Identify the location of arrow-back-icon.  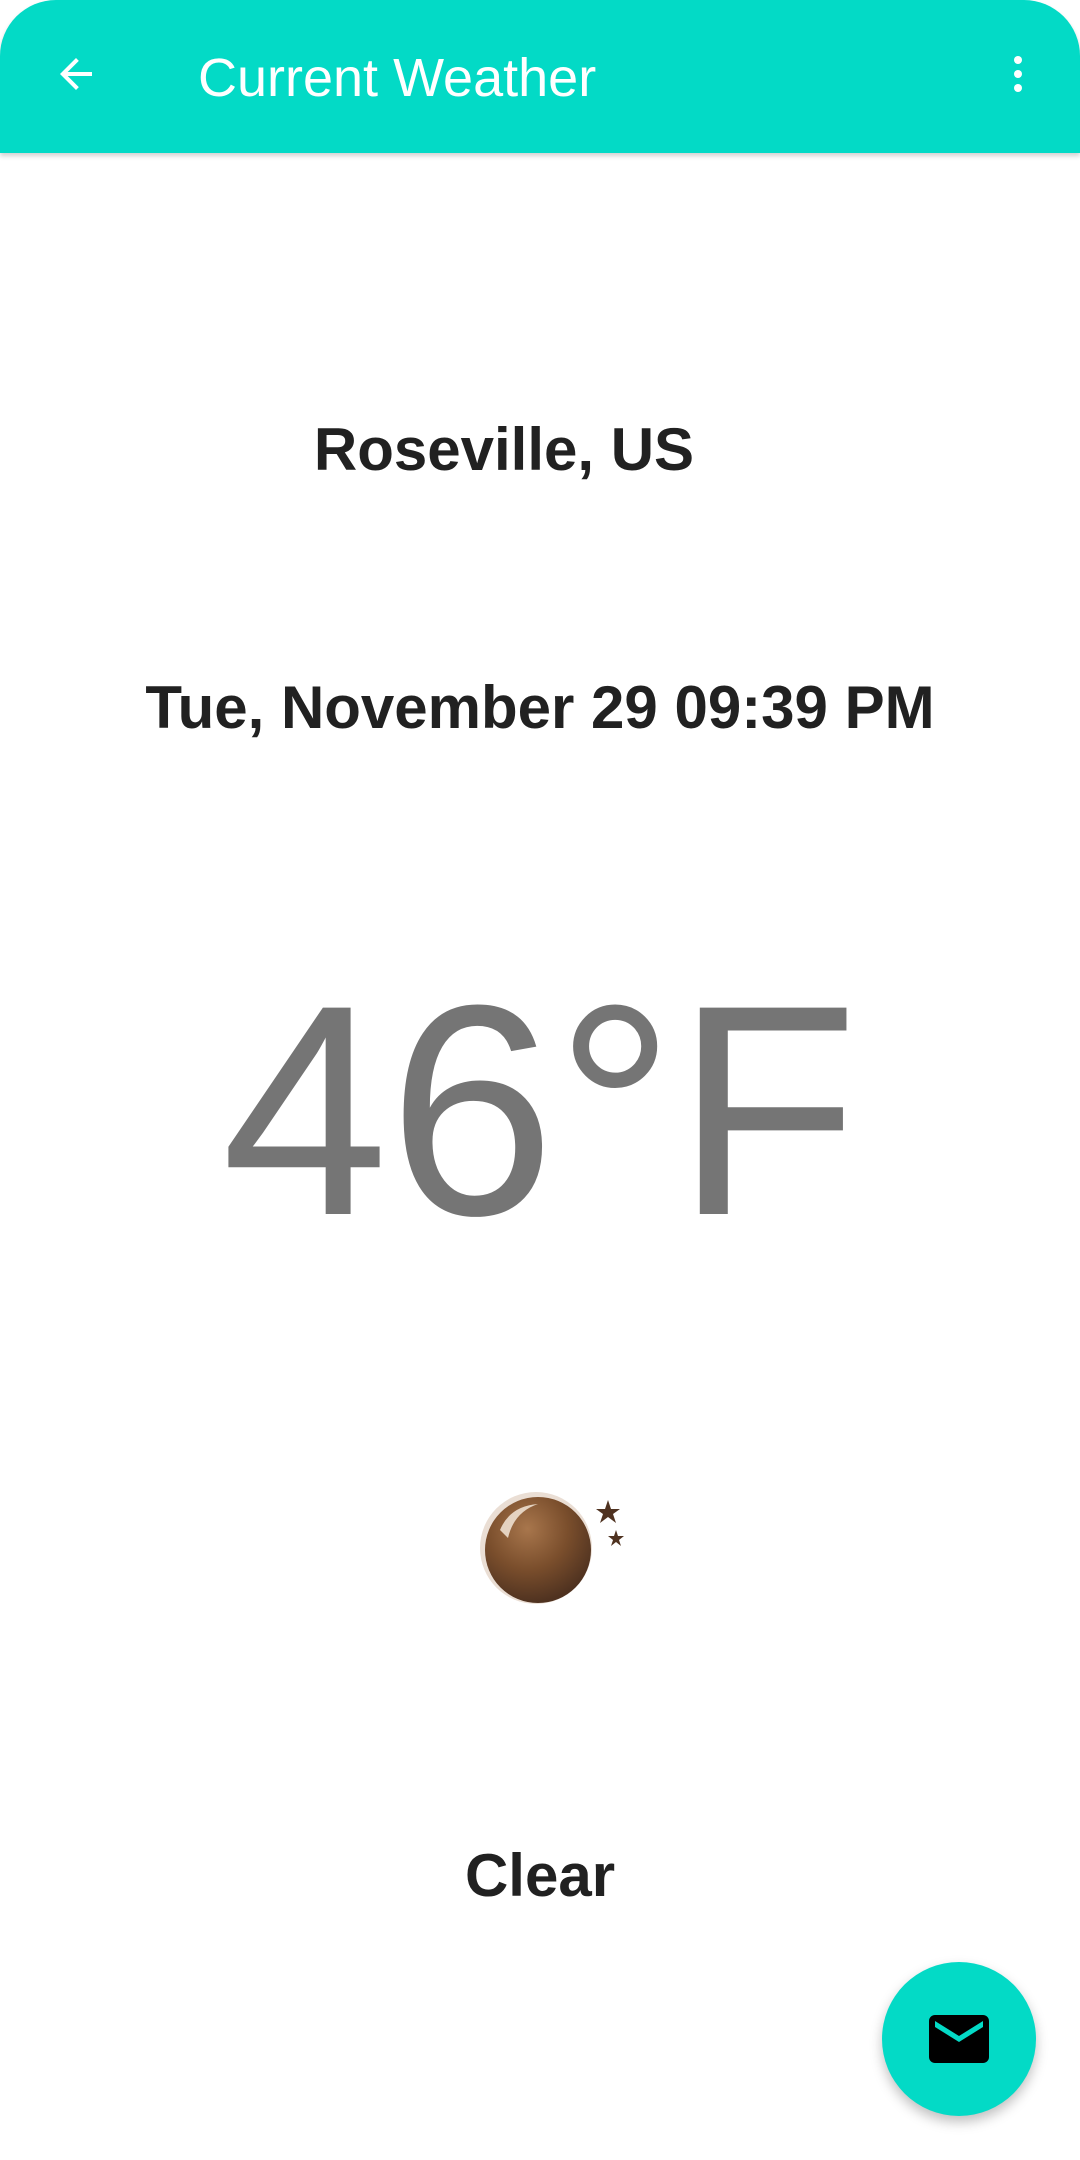
(76, 74).